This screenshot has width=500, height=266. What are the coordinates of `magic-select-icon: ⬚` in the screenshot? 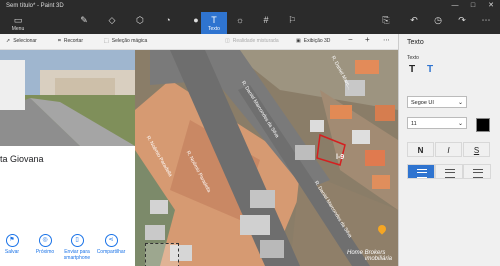 It's located at (106, 41).